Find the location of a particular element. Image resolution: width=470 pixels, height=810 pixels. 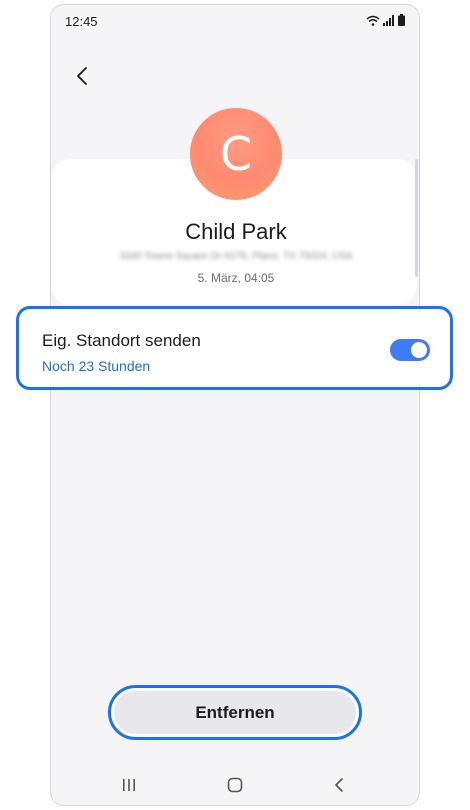

navigation-bar is located at coordinates (235, 787).